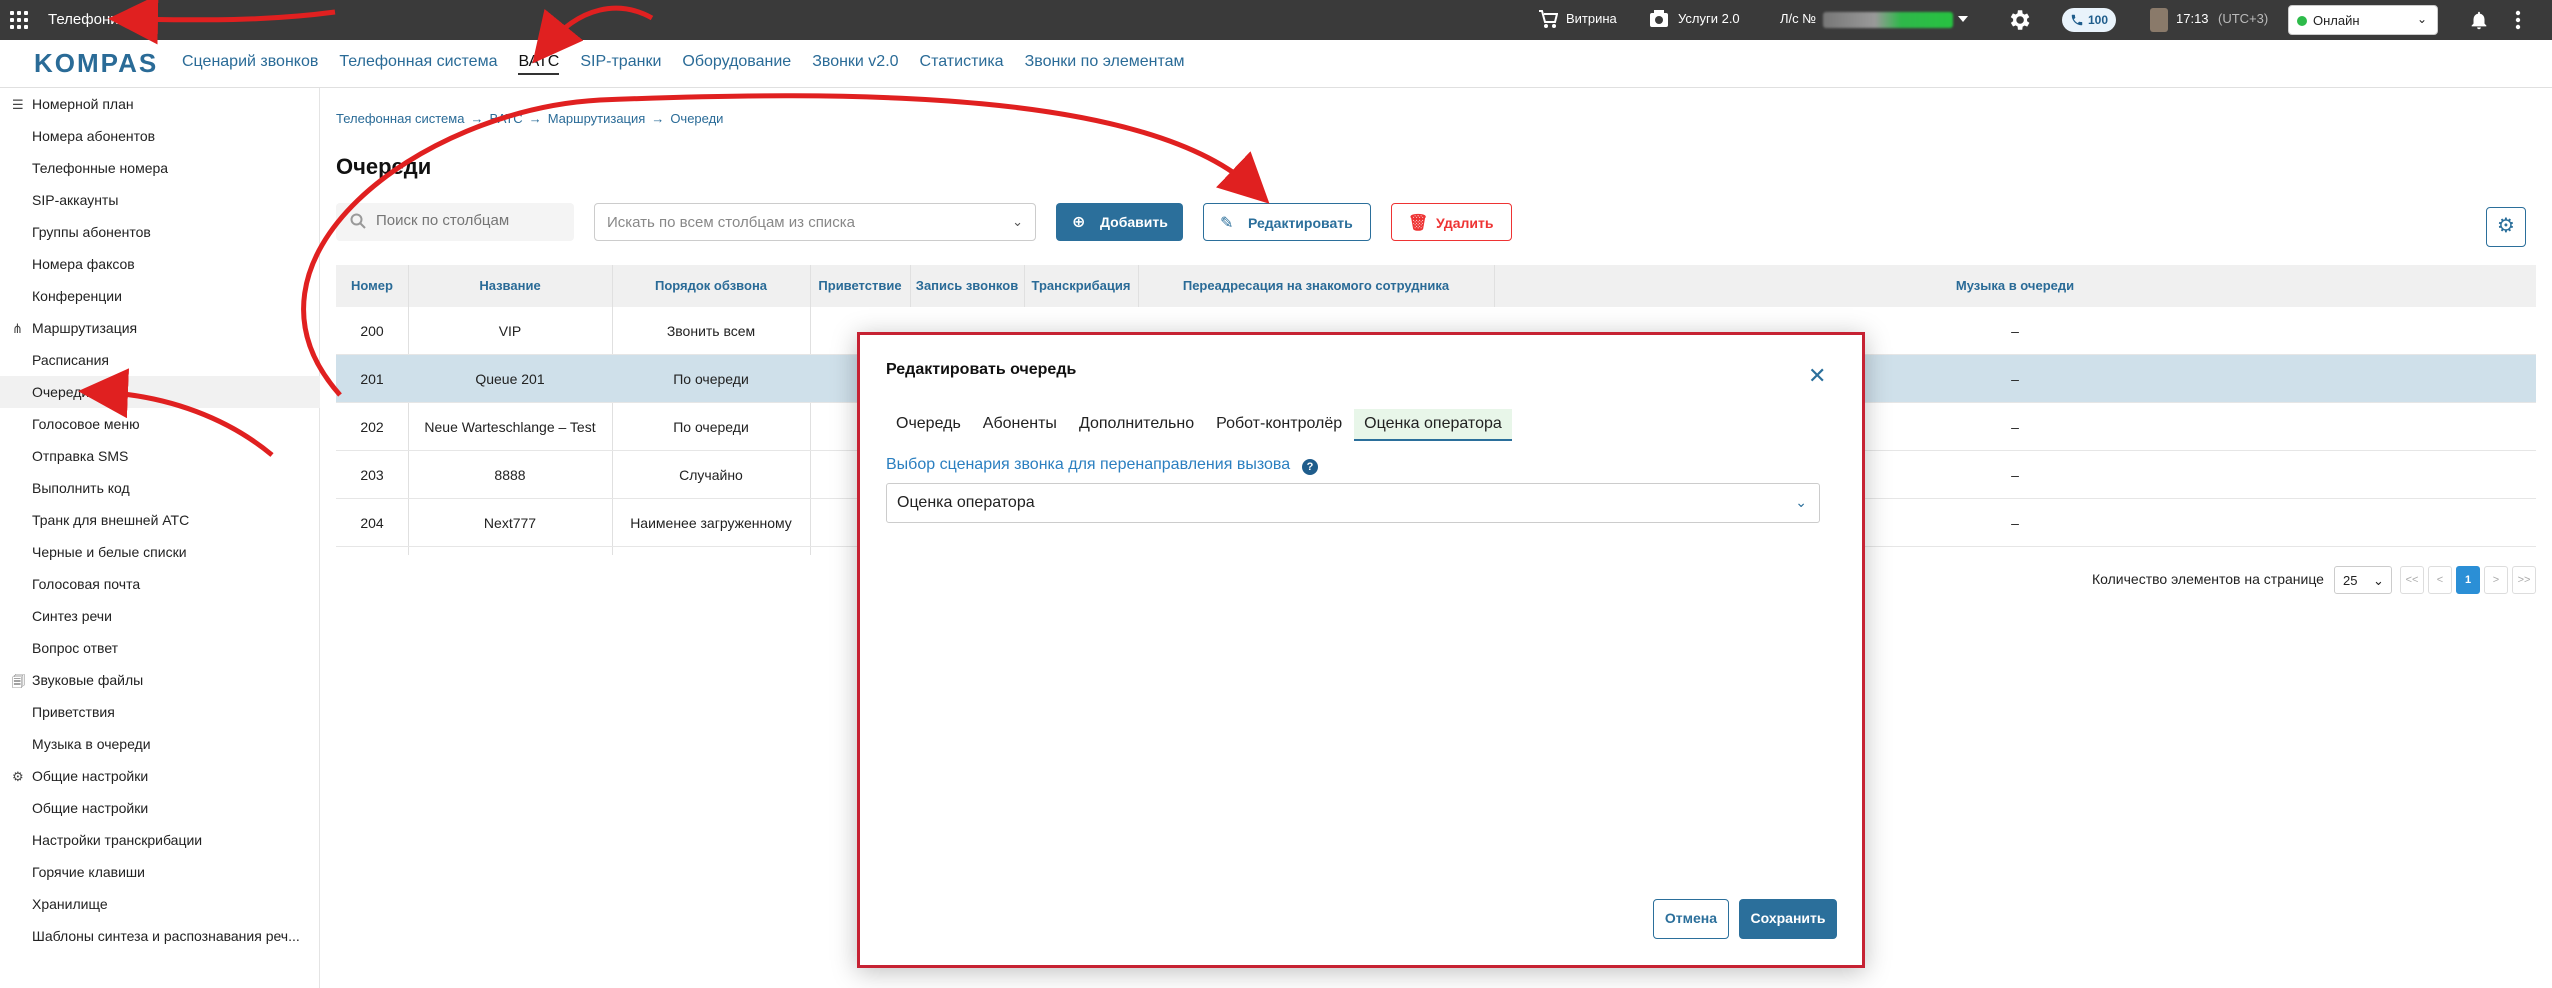 The height and width of the screenshot is (988, 2552). What do you see at coordinates (160, 200) in the screenshot?
I see `sidebar-item-sip-accounts: SIP-аккаунты` at bounding box center [160, 200].